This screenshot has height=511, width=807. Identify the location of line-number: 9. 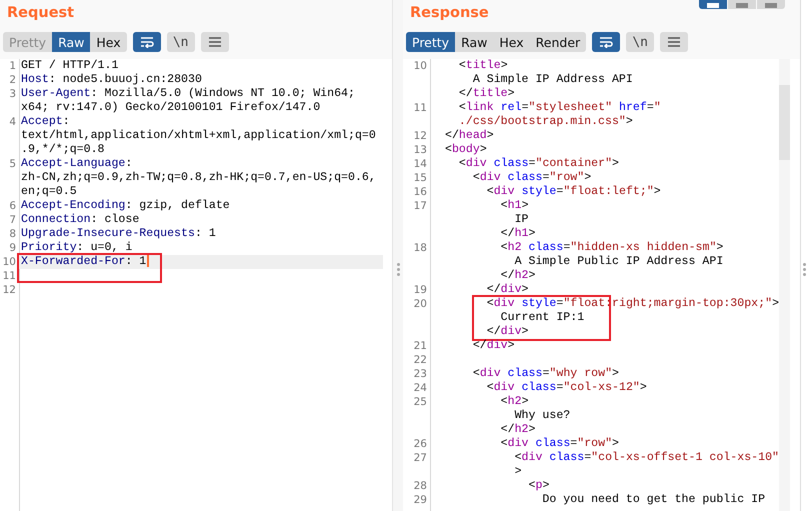
(12, 248).